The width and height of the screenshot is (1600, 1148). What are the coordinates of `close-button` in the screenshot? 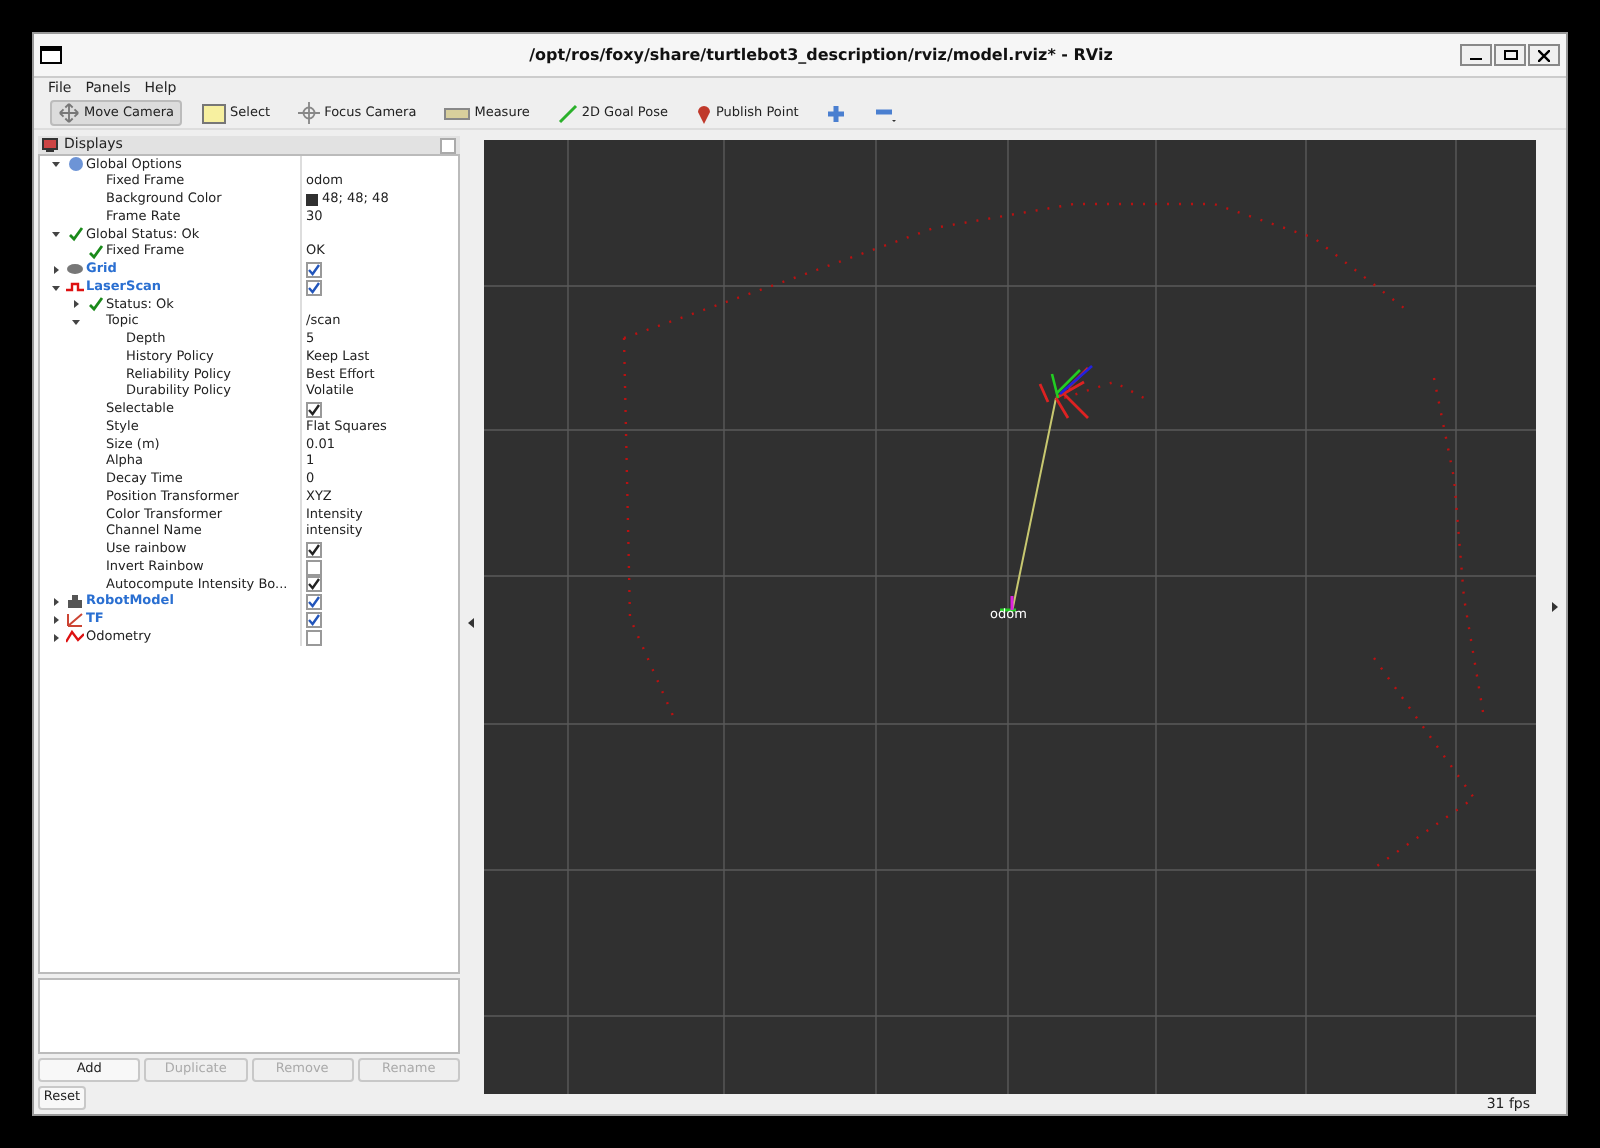 It's located at (1544, 55).